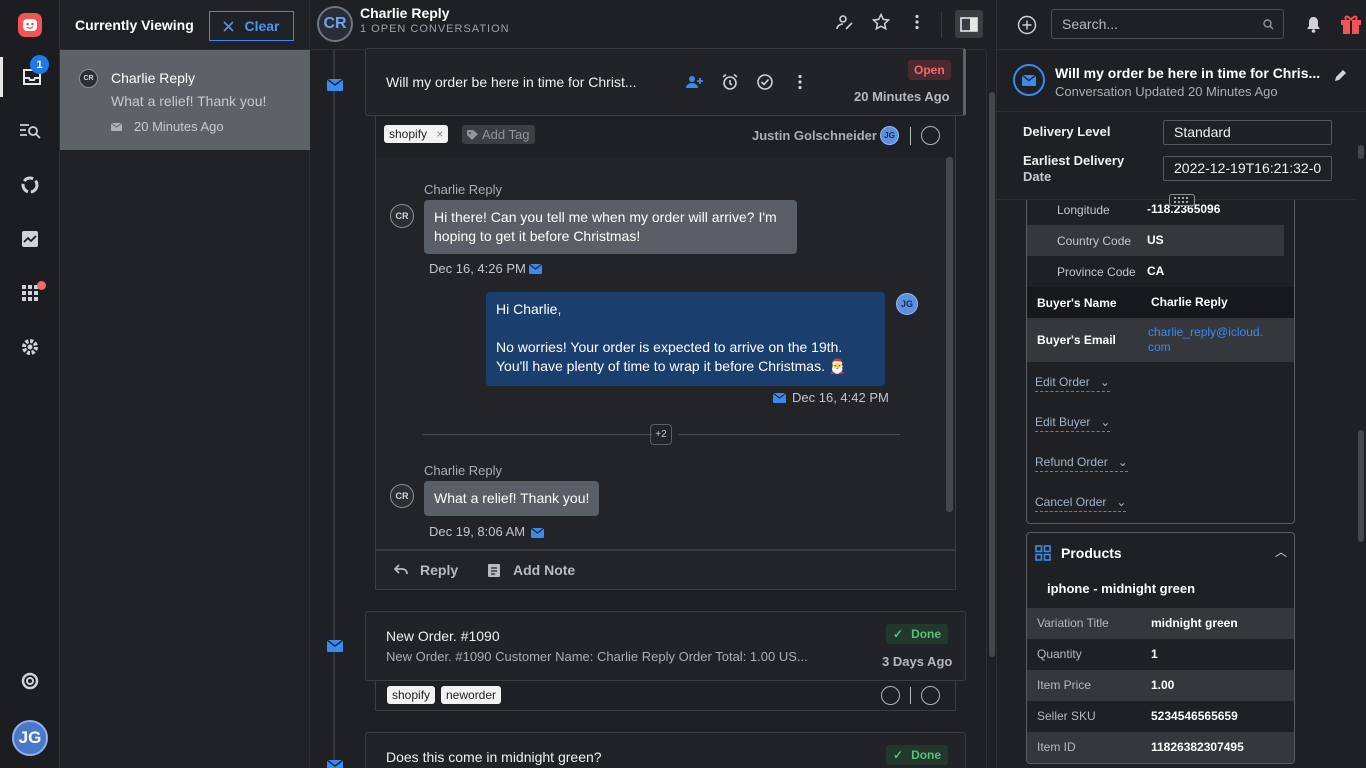 The height and width of the screenshot is (768, 1366). What do you see at coordinates (30, 347) in the screenshot?
I see `gear-icon` at bounding box center [30, 347].